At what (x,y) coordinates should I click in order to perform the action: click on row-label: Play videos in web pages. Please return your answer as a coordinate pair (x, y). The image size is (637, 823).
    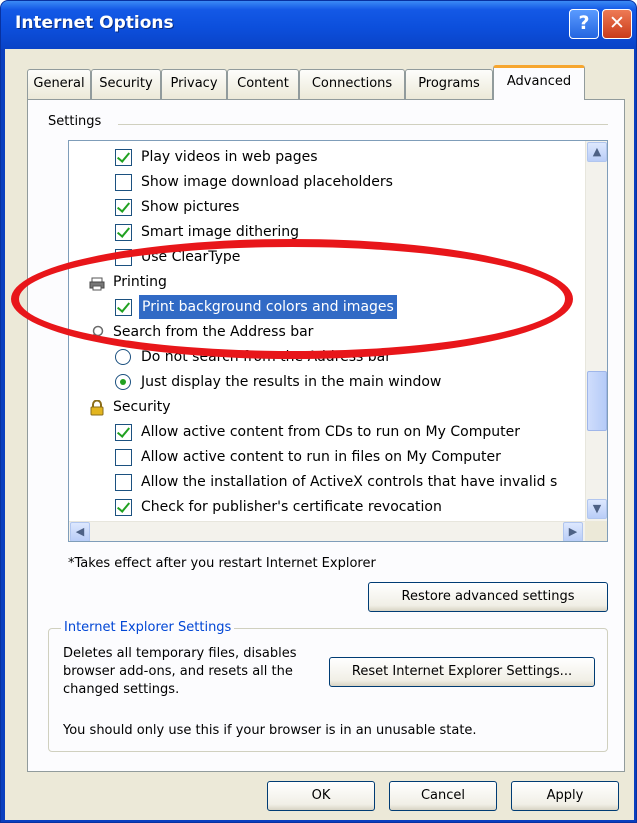
    Looking at the image, I should click on (229, 157).